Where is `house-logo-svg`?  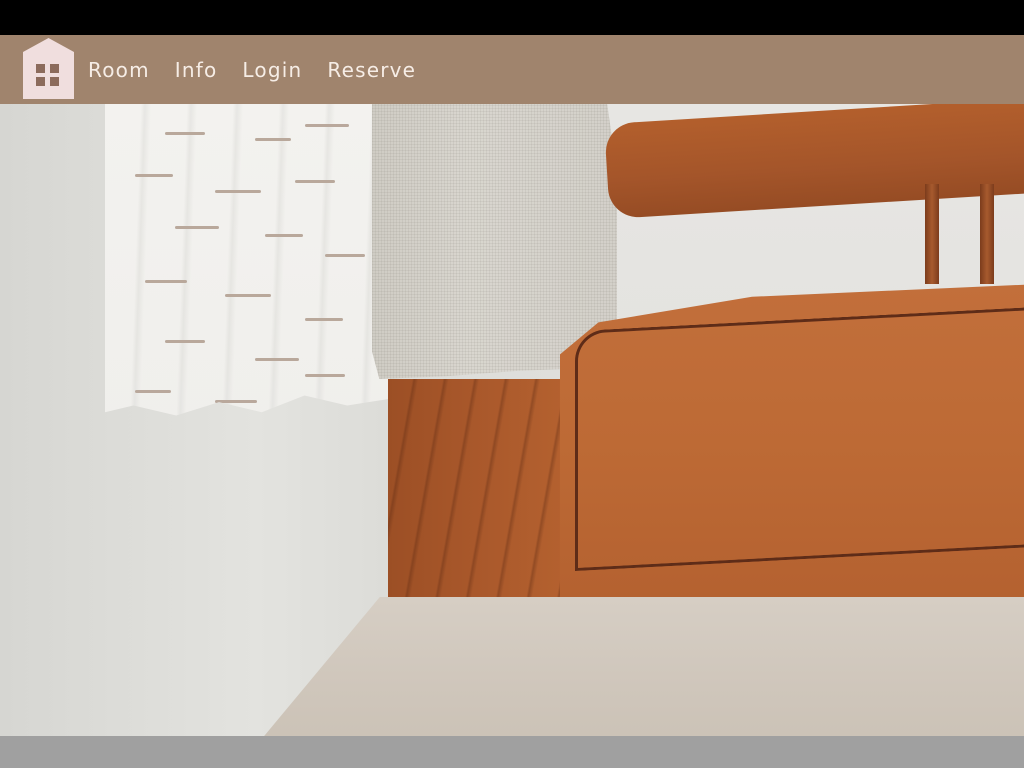 house-logo-svg is located at coordinates (48, 68).